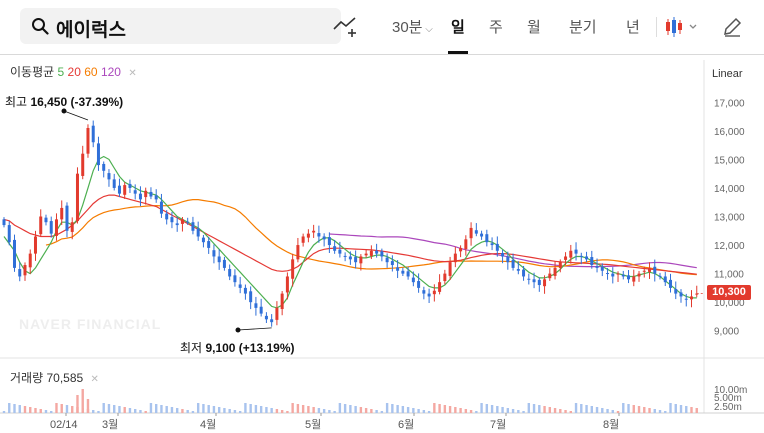  Describe the element at coordinates (54, 377) in the screenshot. I see `volume-legend: 거래량 70,585 ✕` at that location.